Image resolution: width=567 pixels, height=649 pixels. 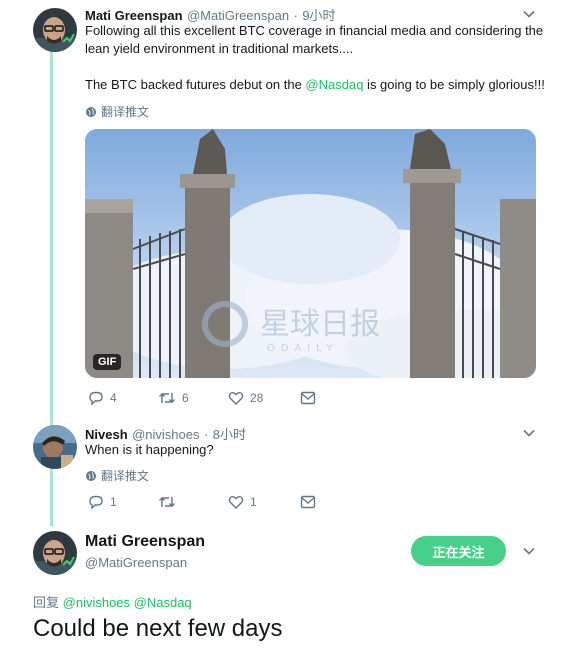 I want to click on like-button: 28, so click(x=264, y=398).